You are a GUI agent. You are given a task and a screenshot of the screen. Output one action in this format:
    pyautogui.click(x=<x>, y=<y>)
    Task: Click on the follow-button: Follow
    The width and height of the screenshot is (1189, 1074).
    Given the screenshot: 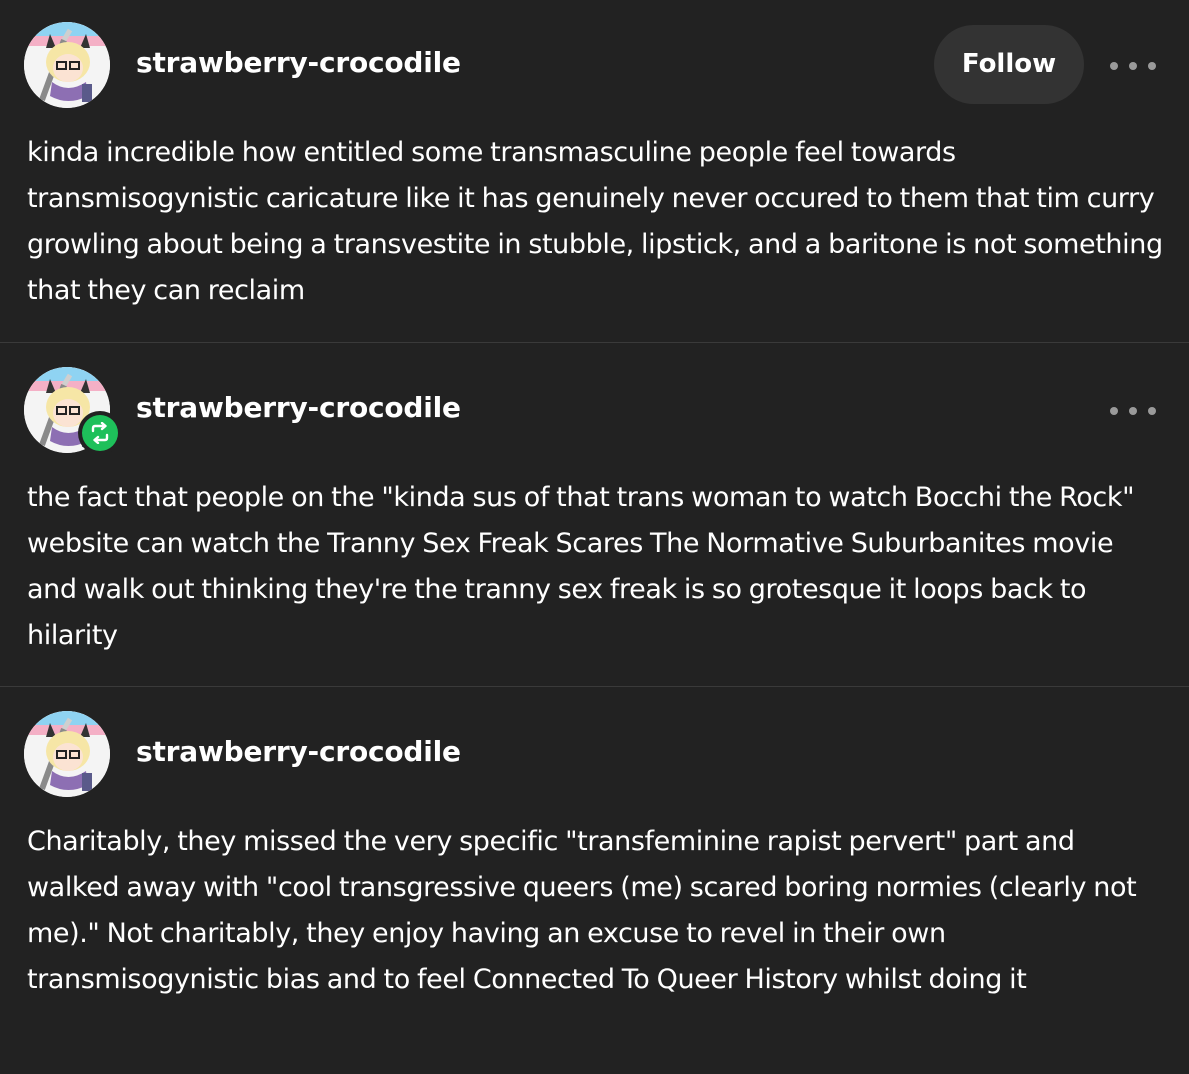 What is the action you would take?
    pyautogui.click(x=1009, y=64)
    